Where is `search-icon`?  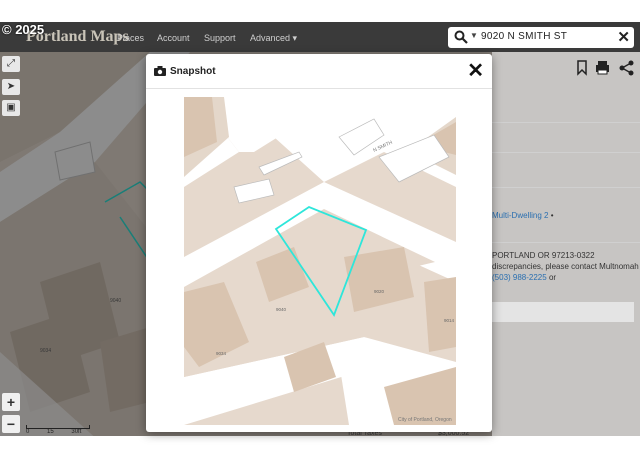
search-icon is located at coordinates (461, 37).